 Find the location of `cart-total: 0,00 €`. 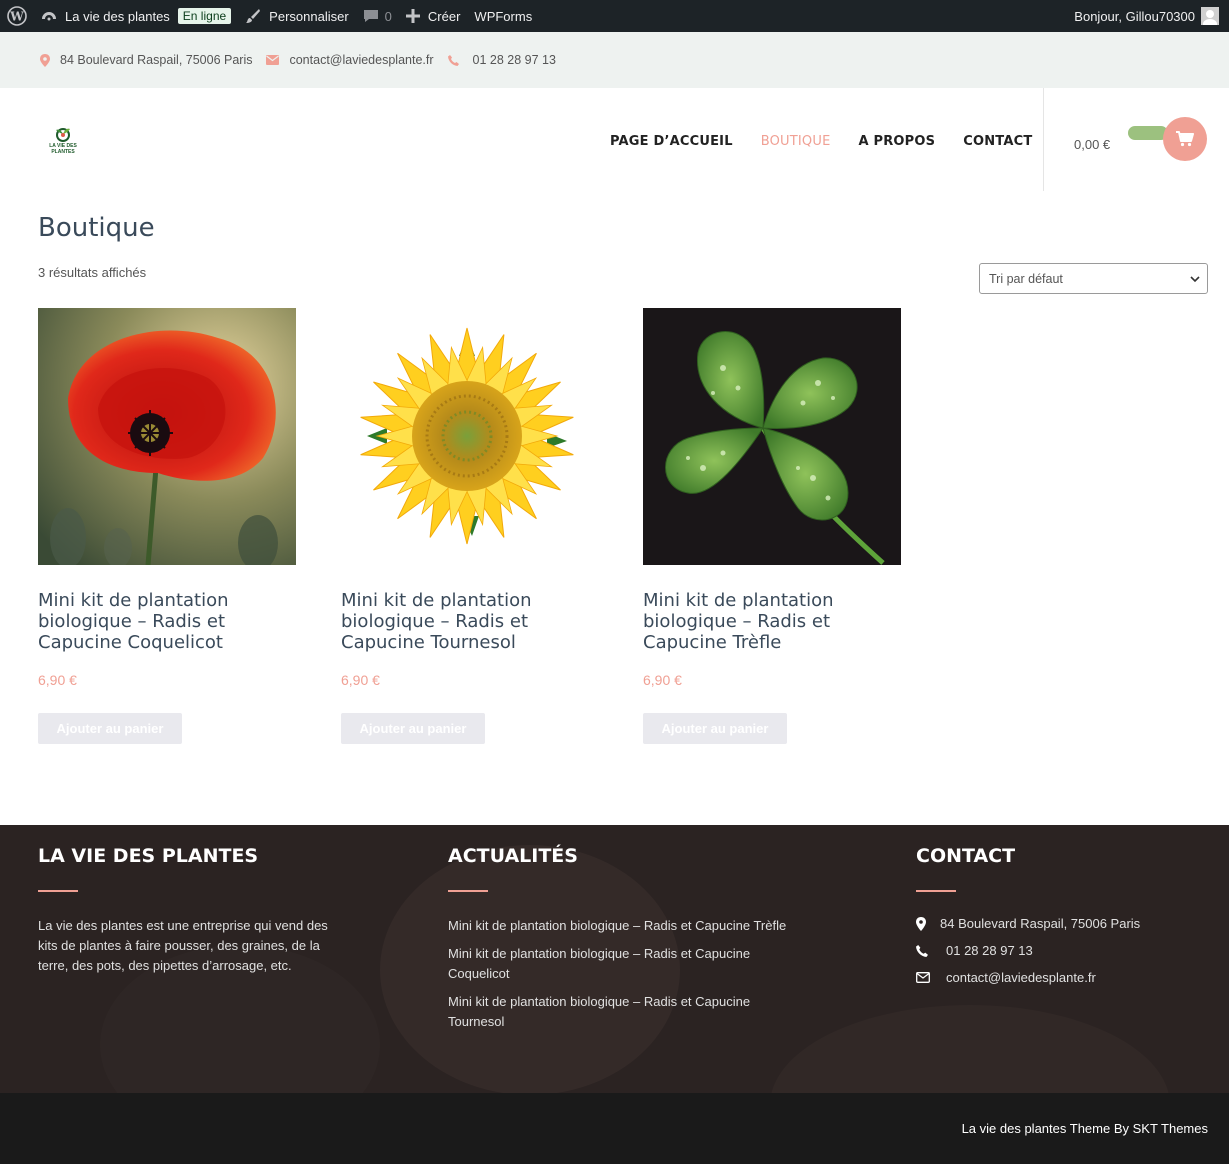

cart-total: 0,00 € is located at coordinates (1092, 144).